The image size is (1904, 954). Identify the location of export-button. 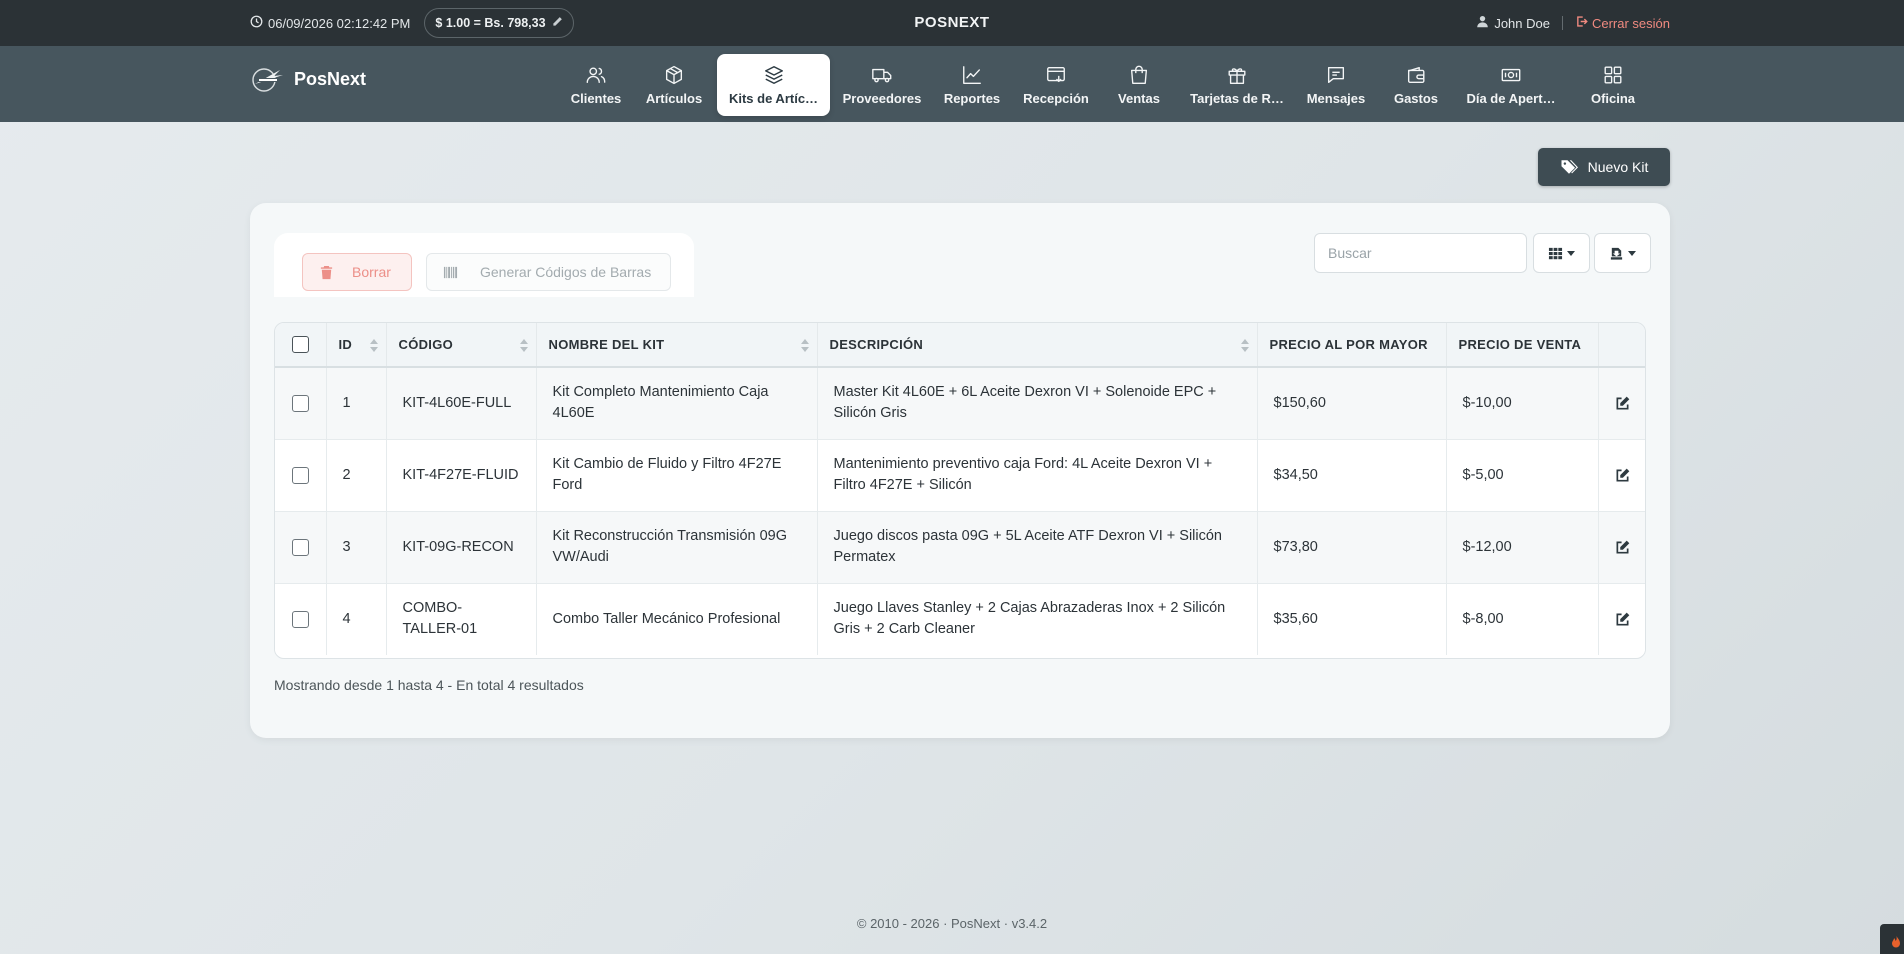
(1622, 253).